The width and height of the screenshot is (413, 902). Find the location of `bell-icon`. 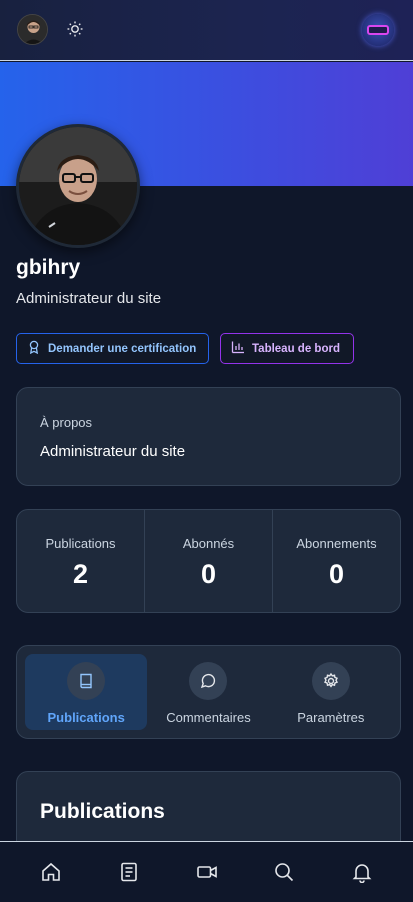

bell-icon is located at coordinates (362, 872).